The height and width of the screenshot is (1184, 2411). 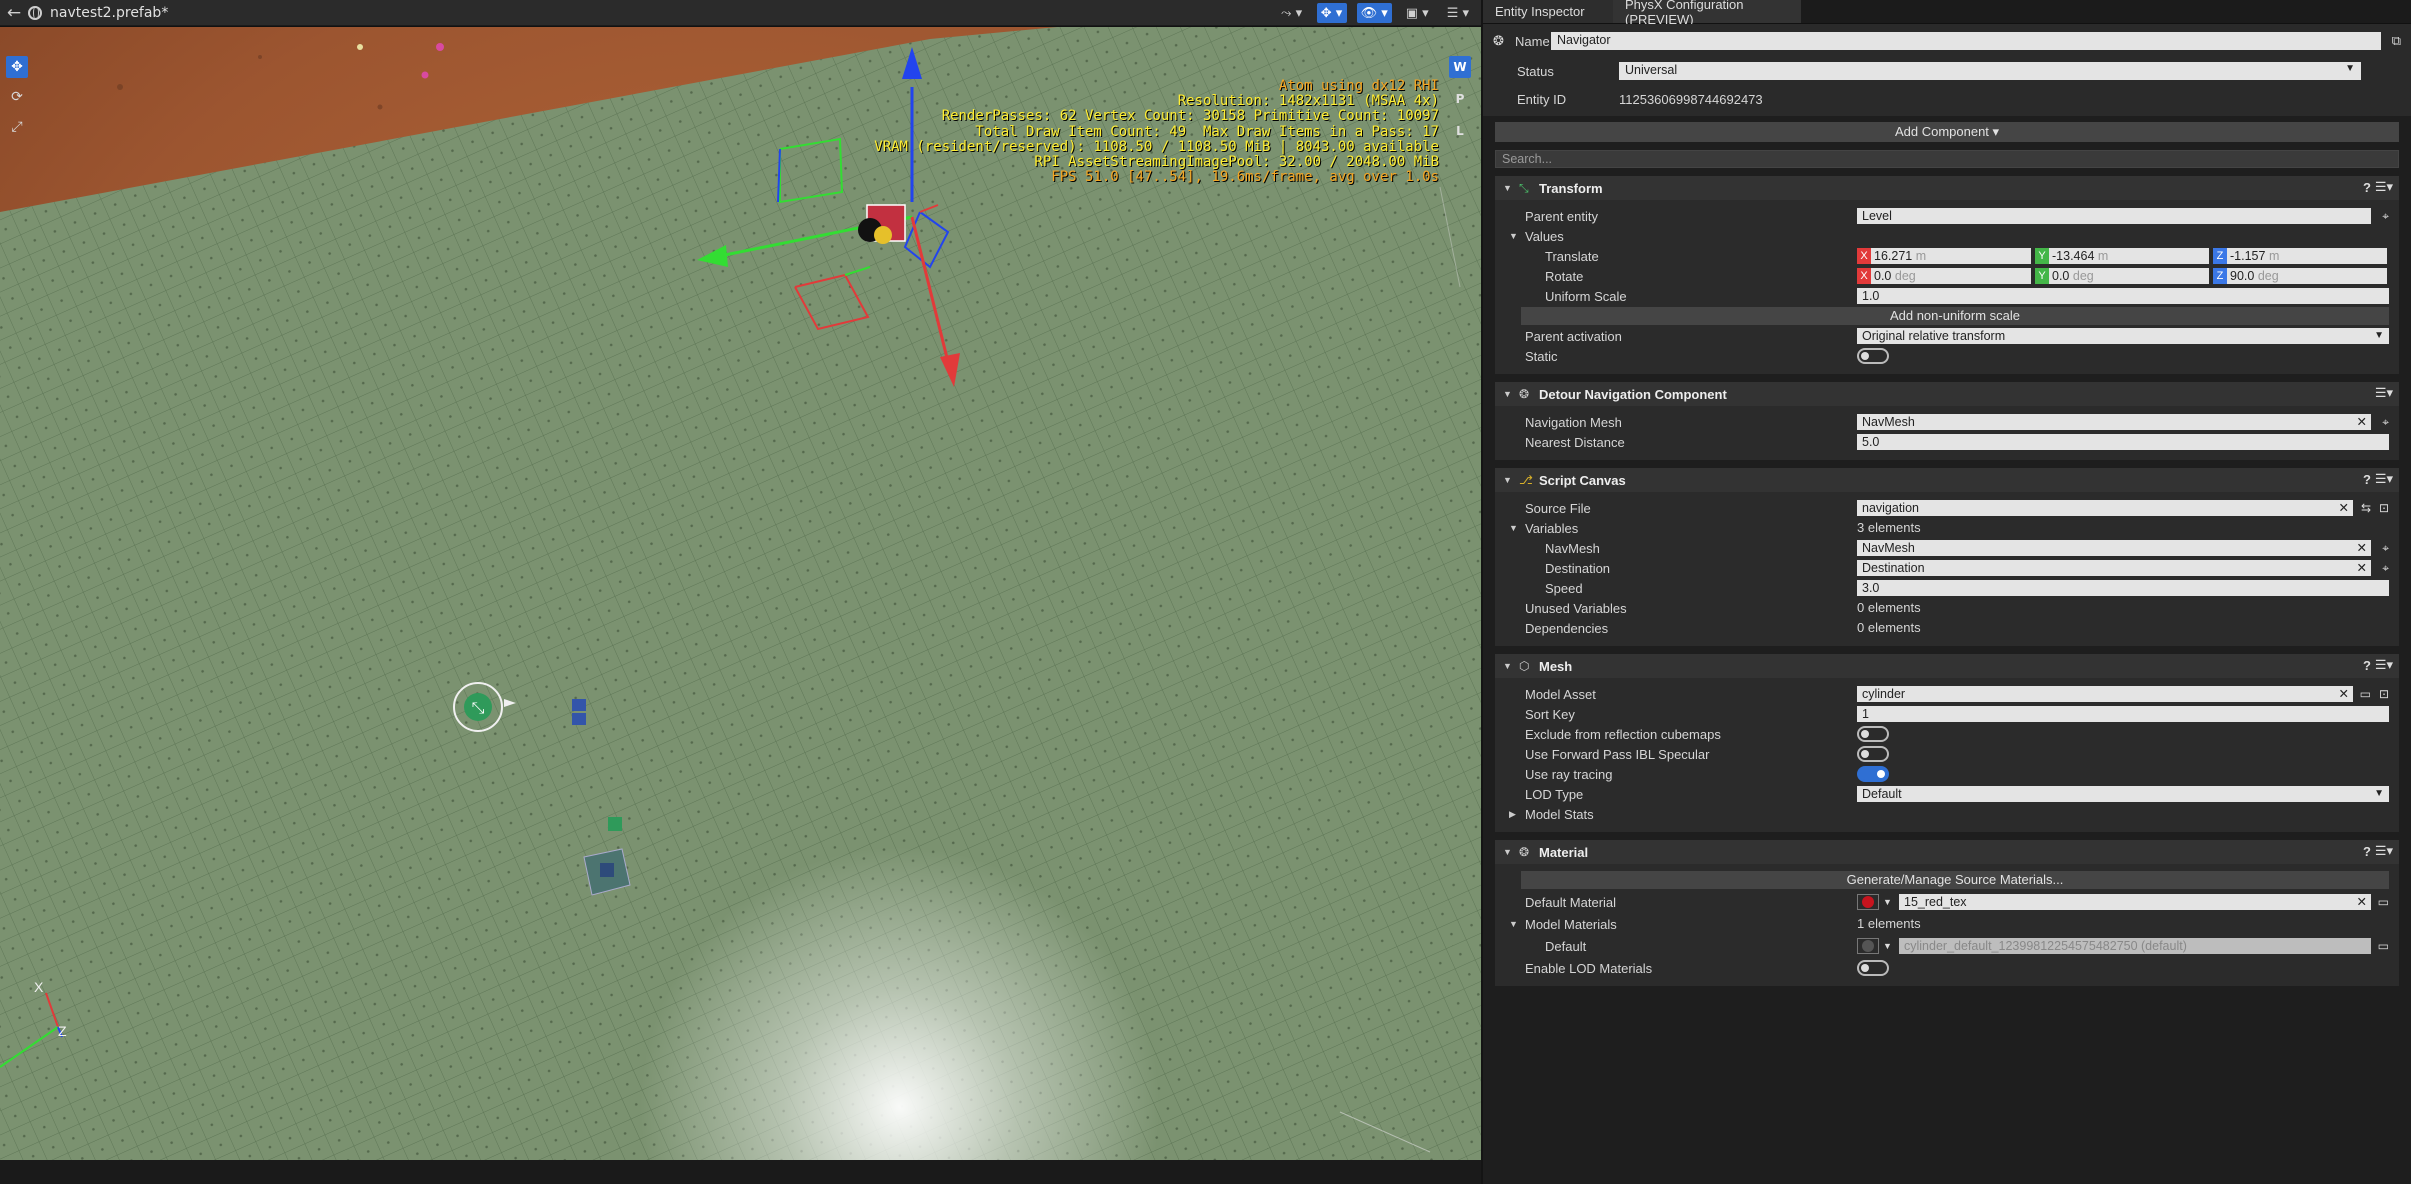 I want to click on scale-tool: ⤢, so click(x=17, y=127).